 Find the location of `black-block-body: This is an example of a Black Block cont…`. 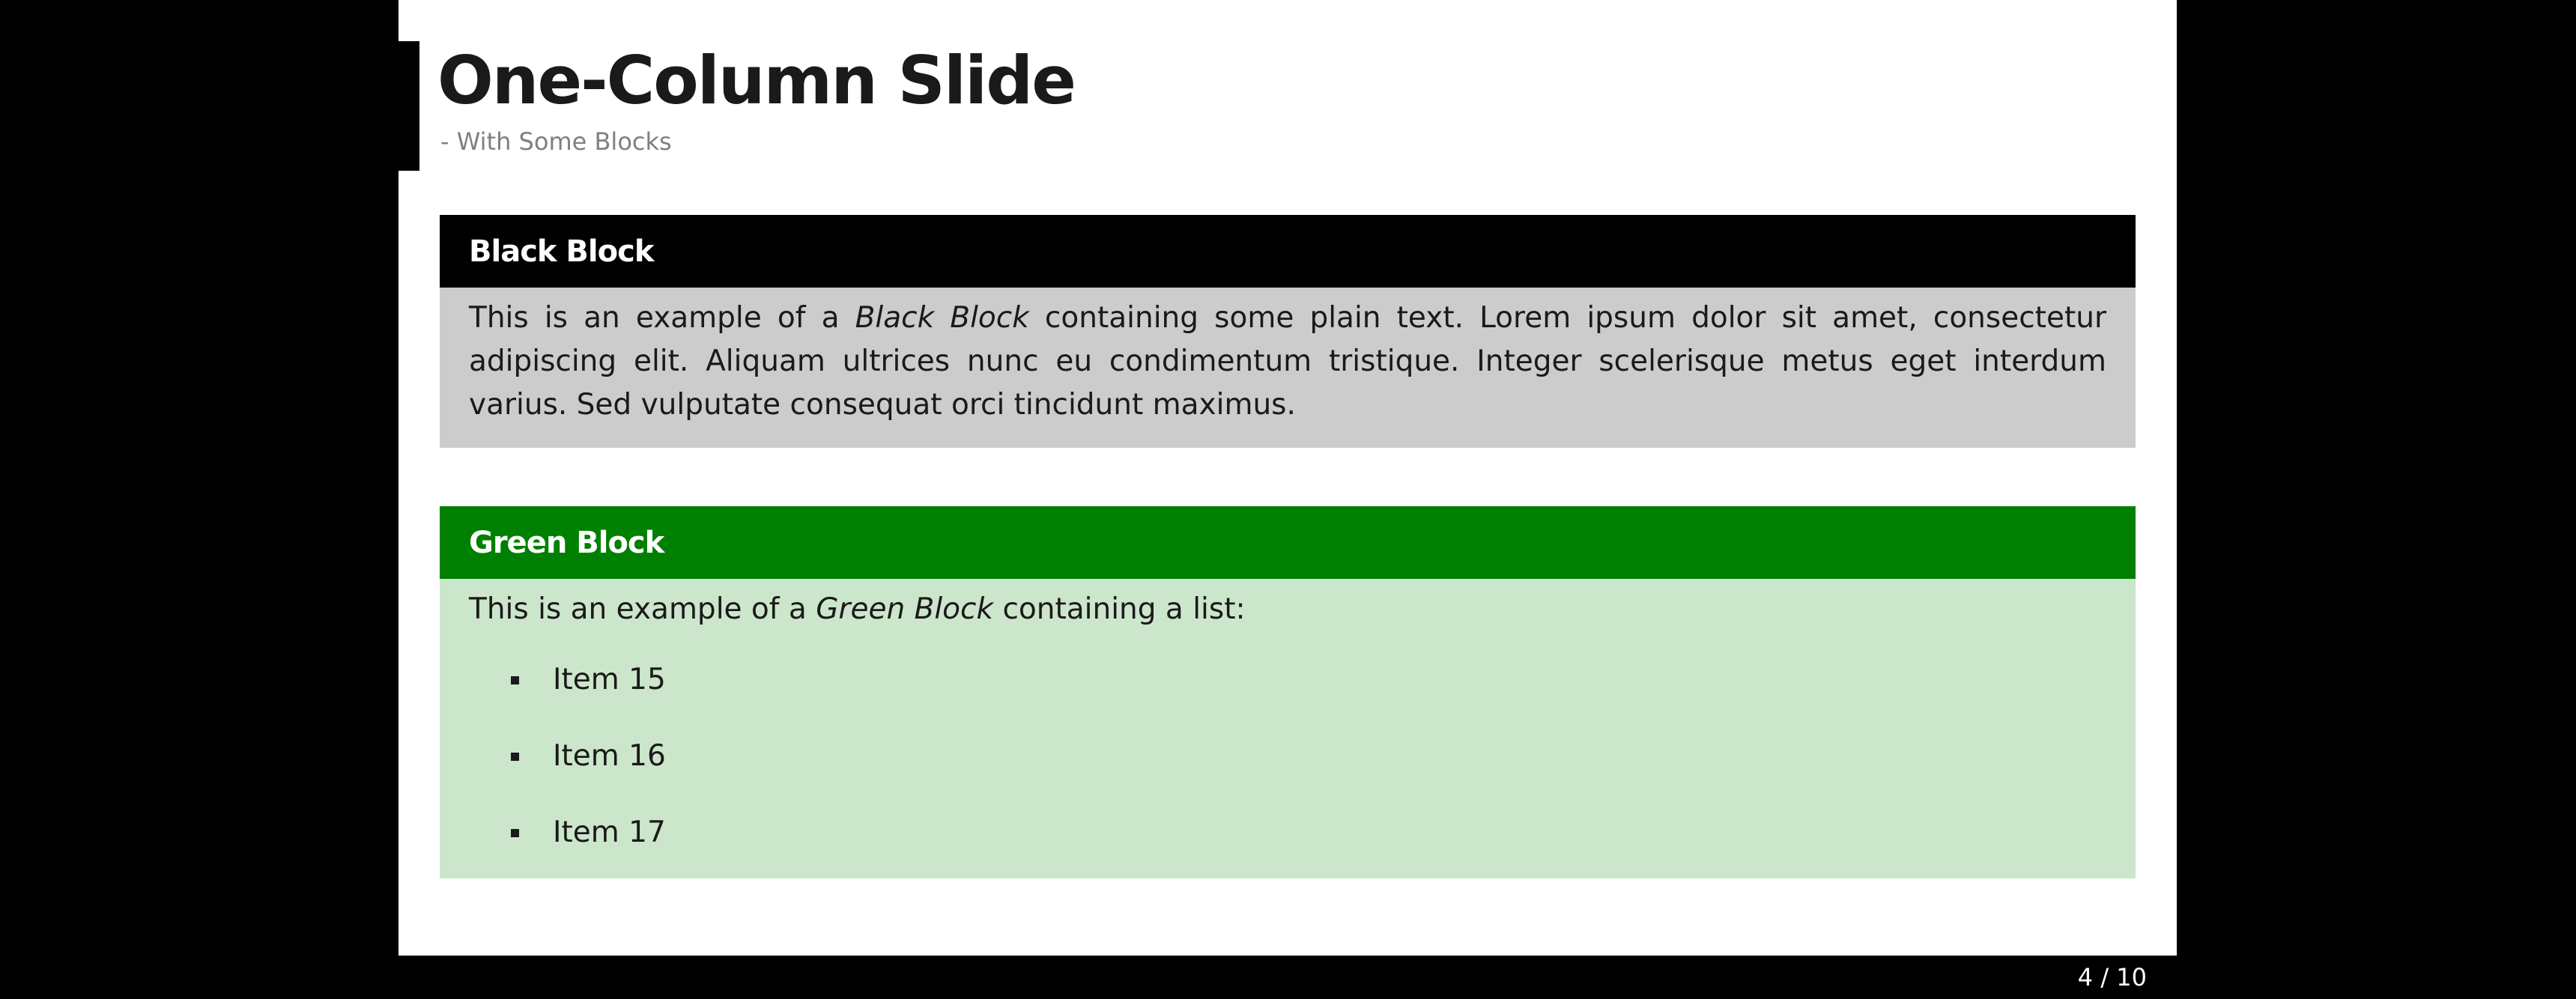

black-block-body: This is an example of a Black Block cont… is located at coordinates (1288, 368).